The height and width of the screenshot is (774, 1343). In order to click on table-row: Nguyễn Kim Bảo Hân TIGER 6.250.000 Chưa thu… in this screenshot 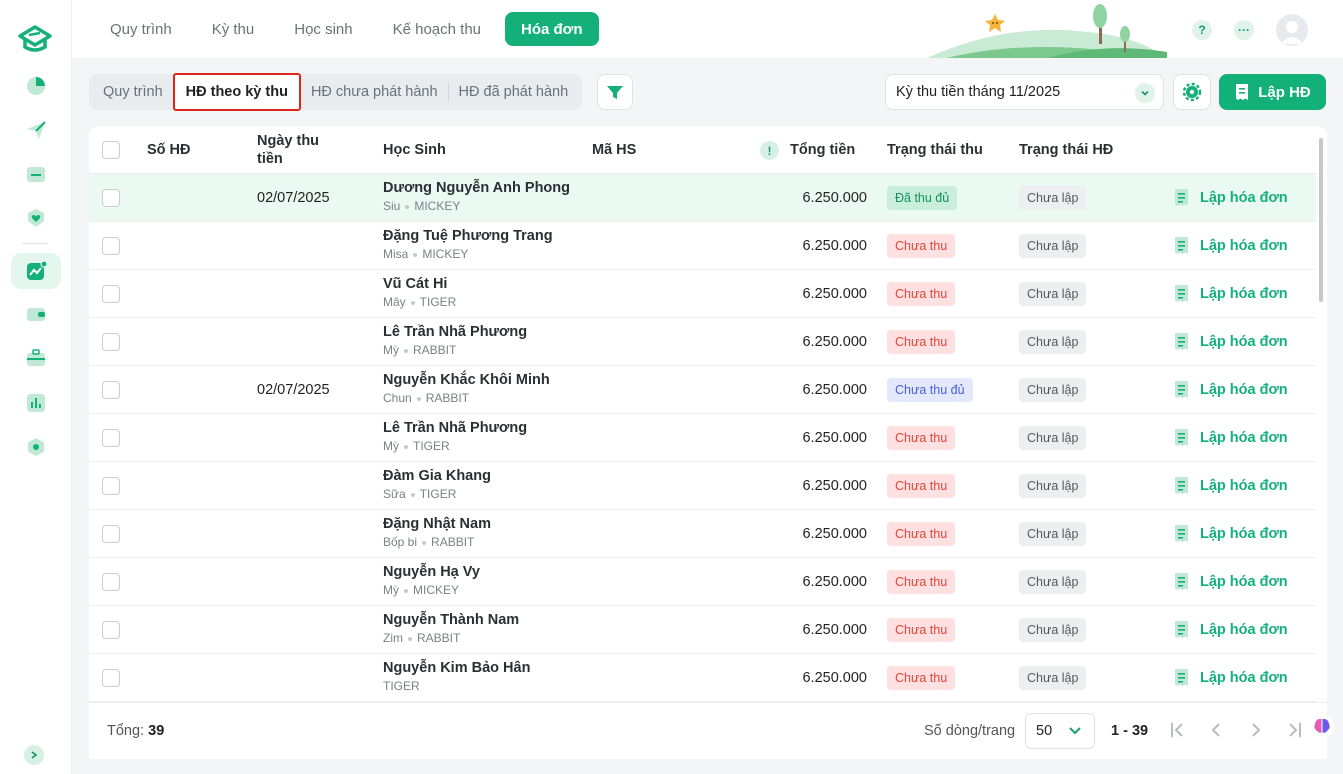, I will do `click(702, 678)`.